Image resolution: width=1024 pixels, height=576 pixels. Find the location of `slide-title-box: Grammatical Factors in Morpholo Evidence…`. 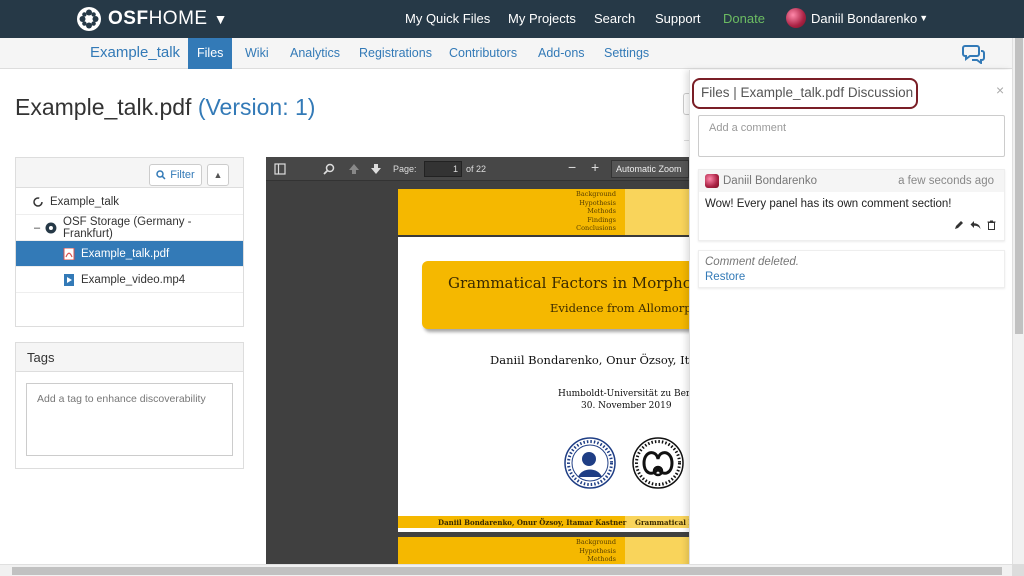

slide-title-box: Grammatical Factors in Morpholo Evidence… is located at coordinates (556, 295).